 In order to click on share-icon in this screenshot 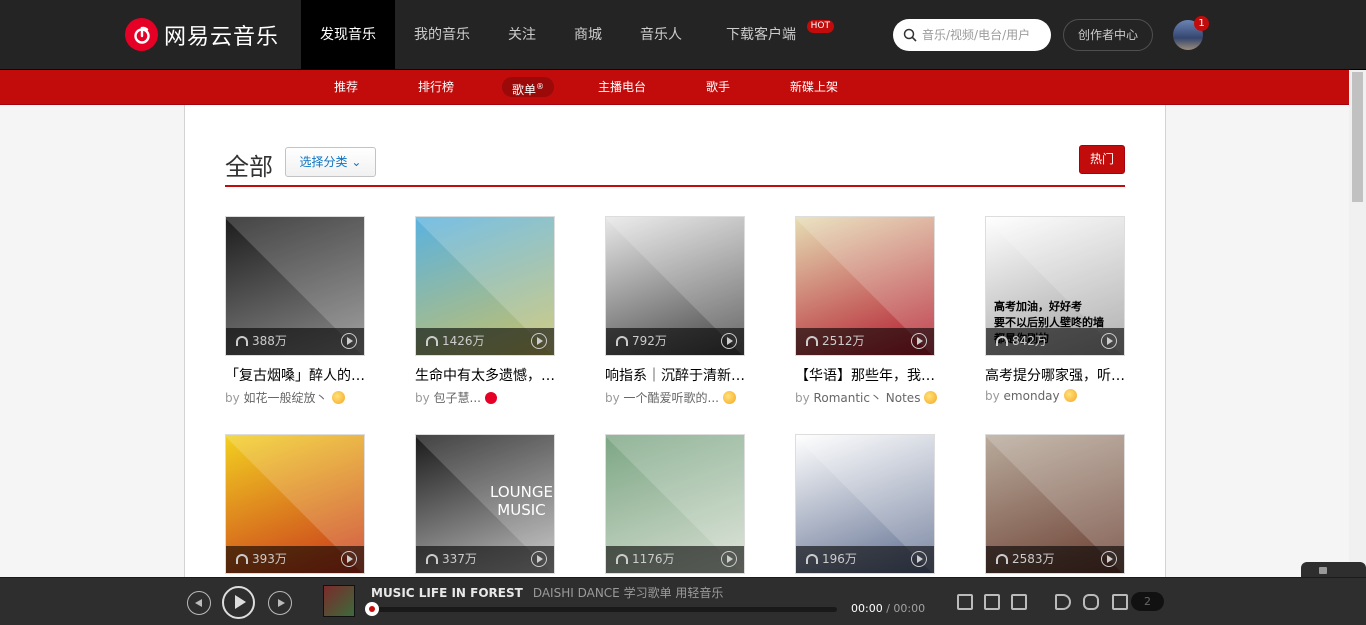, I will do `click(1019, 602)`.